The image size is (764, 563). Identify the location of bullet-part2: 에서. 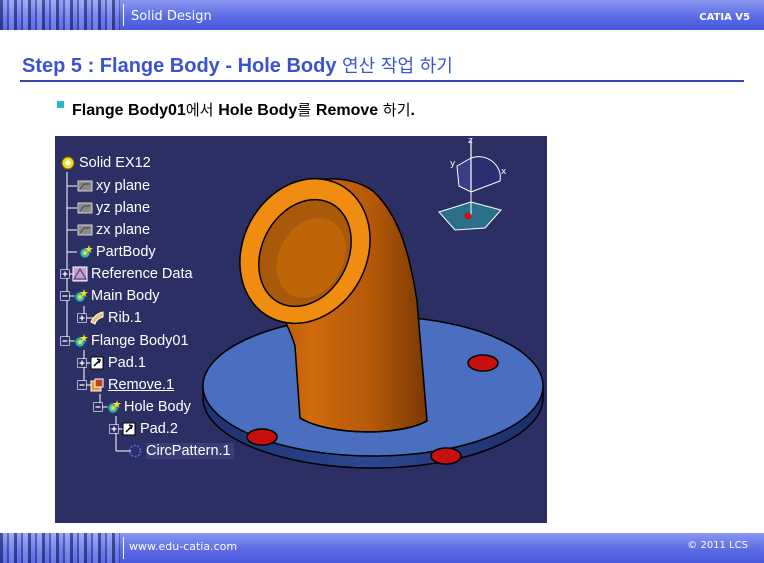
(202, 110).